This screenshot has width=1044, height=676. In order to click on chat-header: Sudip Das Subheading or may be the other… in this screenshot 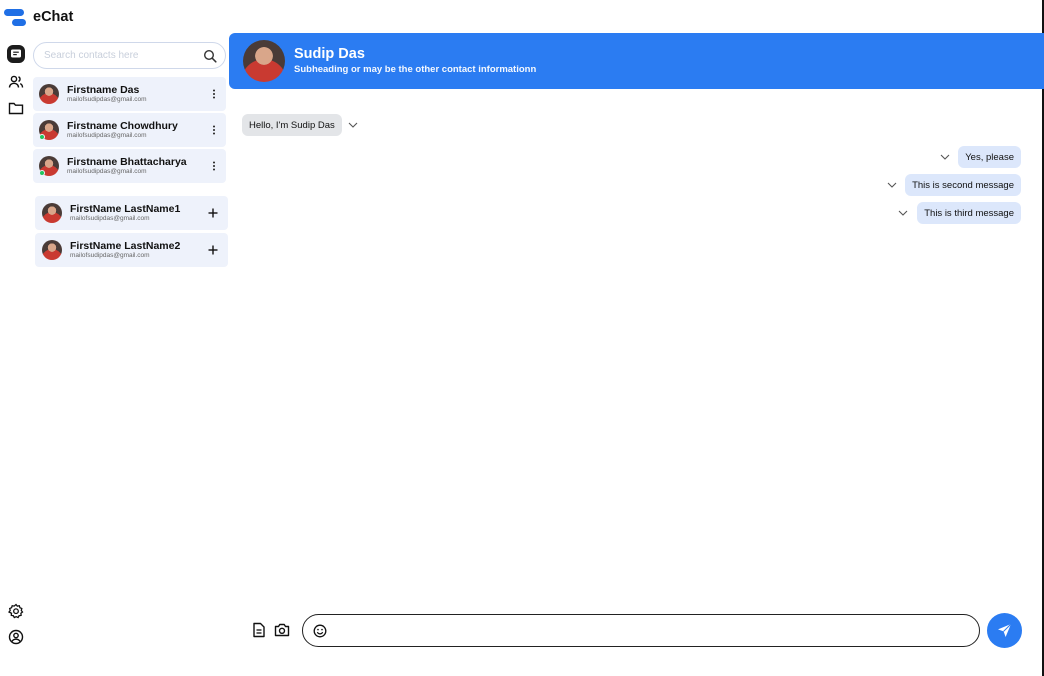, I will do `click(636, 61)`.